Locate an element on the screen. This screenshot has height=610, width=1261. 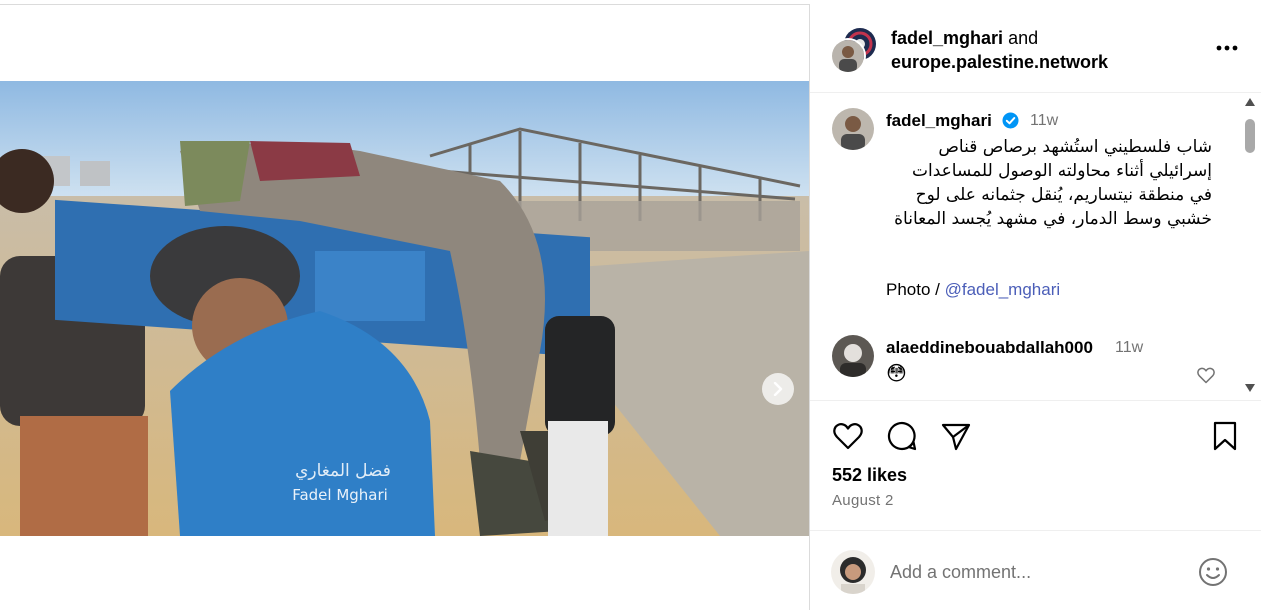
likes-count: 552 likes is located at coordinates (869, 475).